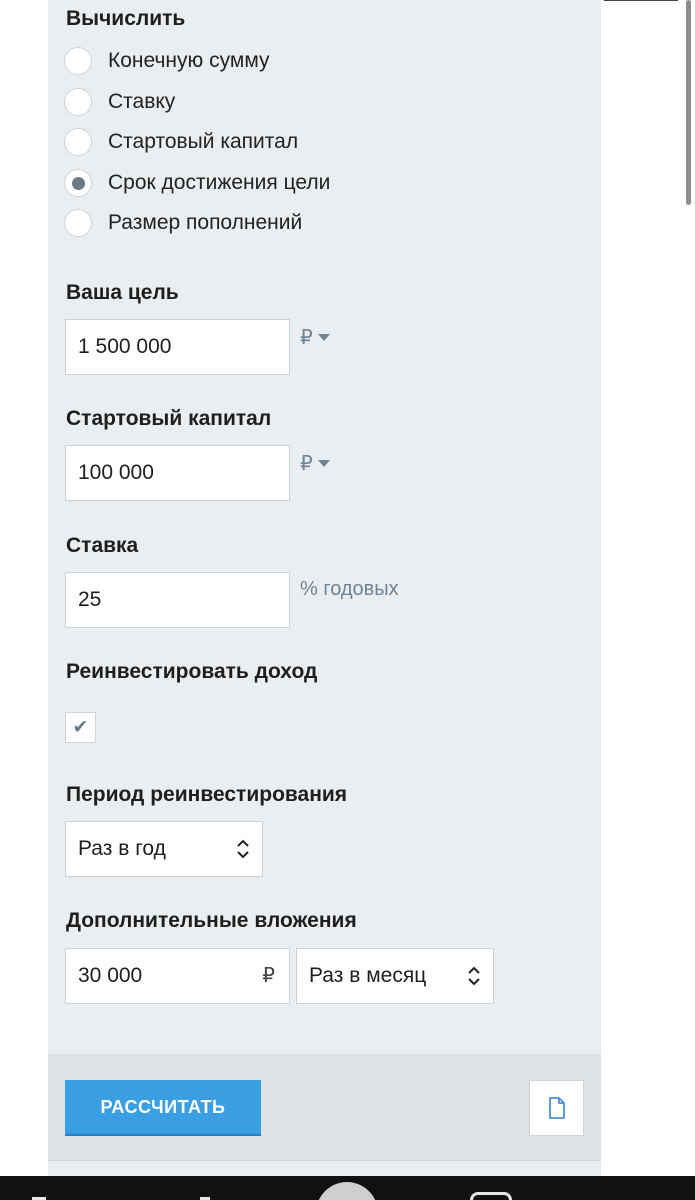 This screenshot has height=1200, width=695. I want to click on start-currency-dropdown: ₽, so click(315, 463).